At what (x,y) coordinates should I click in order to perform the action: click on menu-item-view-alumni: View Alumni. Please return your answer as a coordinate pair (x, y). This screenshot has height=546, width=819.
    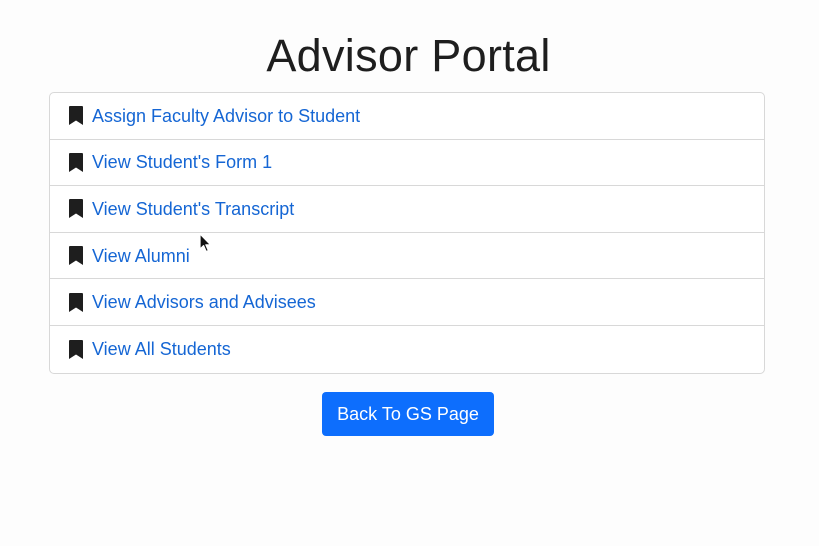
    Looking at the image, I should click on (407, 256).